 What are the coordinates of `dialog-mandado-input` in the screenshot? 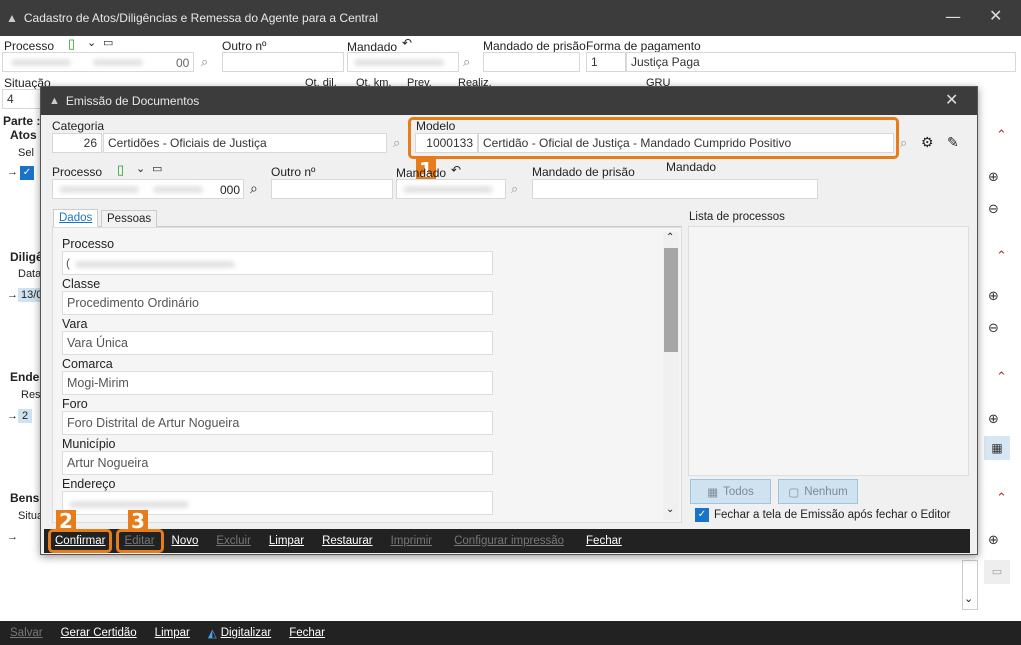 It's located at (451, 189).